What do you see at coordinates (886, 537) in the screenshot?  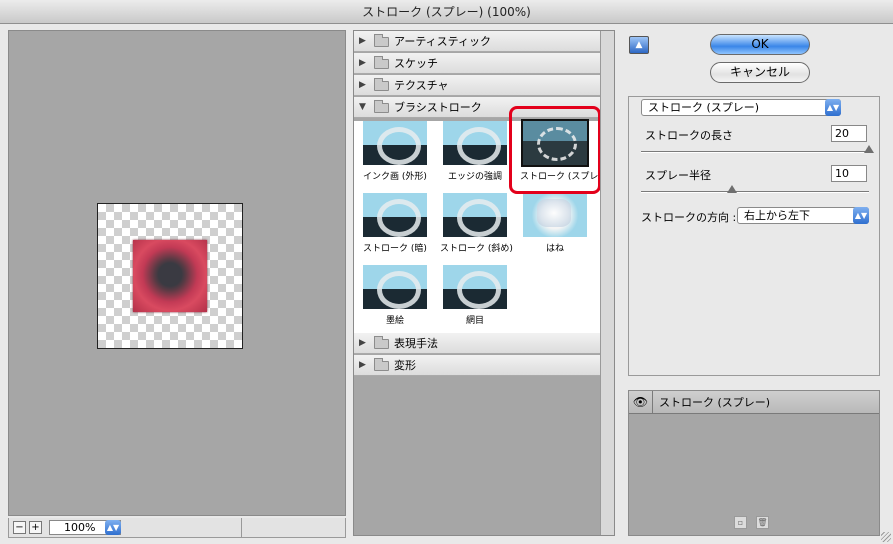 I see `resize-grip-icon` at bounding box center [886, 537].